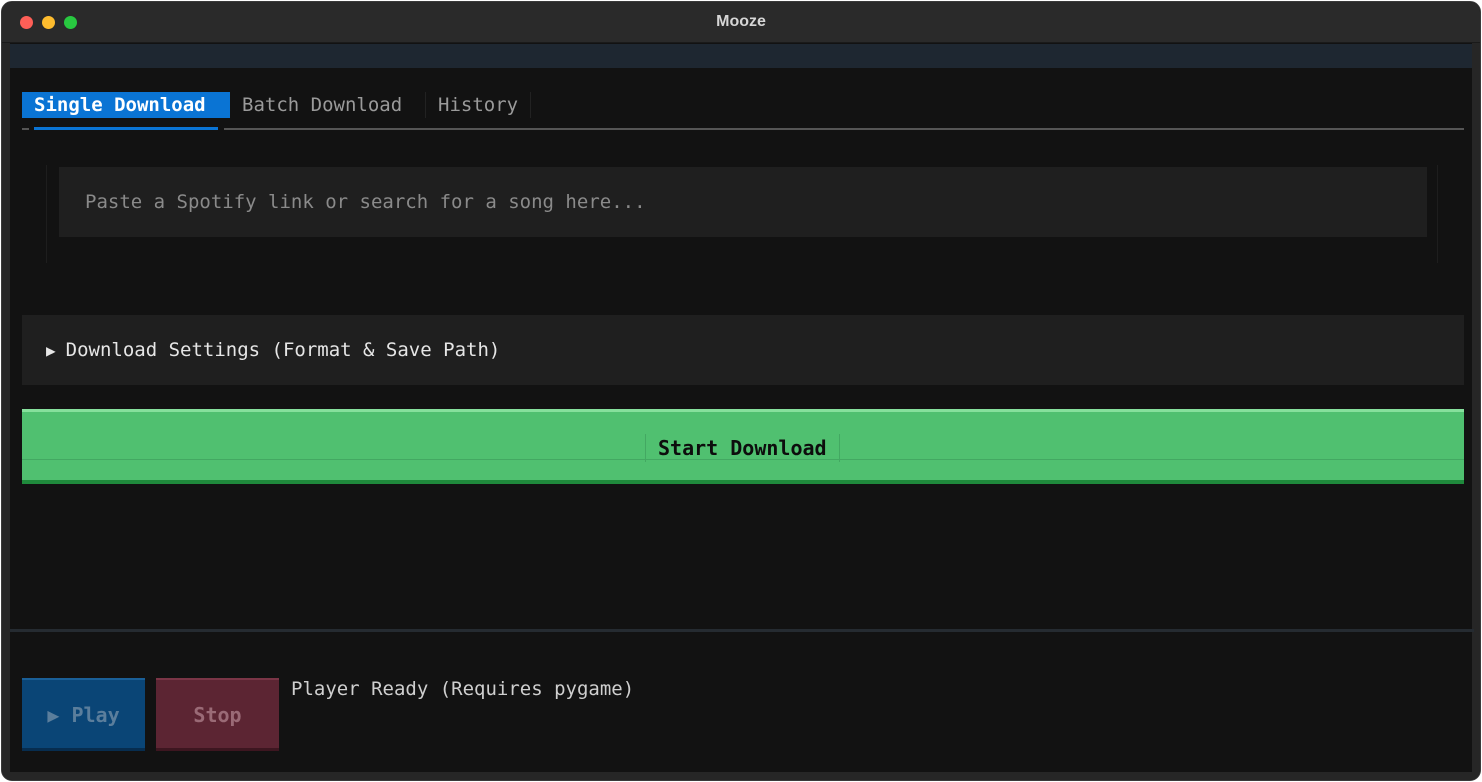  I want to click on tab-bar-divider, so click(844, 129).